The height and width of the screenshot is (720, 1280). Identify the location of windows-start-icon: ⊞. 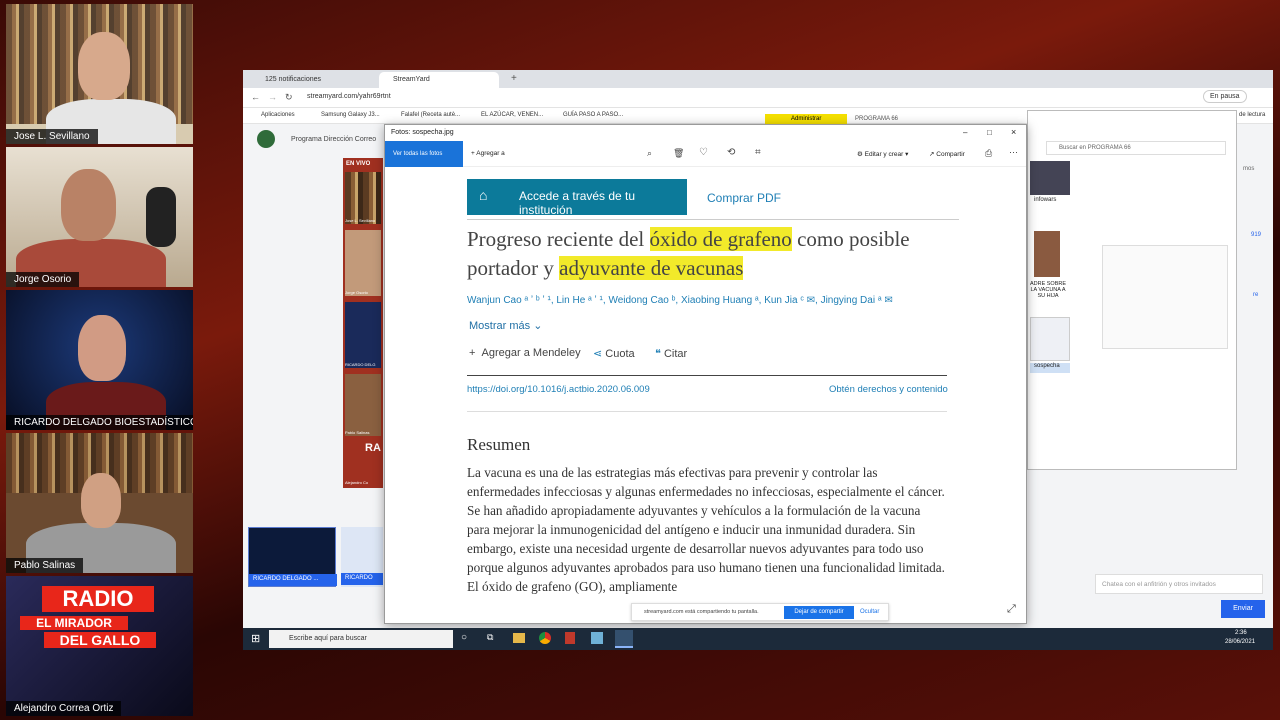
(255, 638).